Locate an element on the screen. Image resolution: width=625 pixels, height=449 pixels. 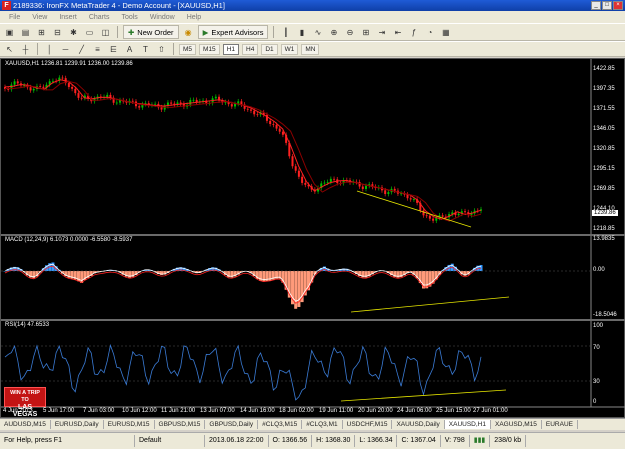
rsi-tick: 0 is located at coordinates (595, 402).